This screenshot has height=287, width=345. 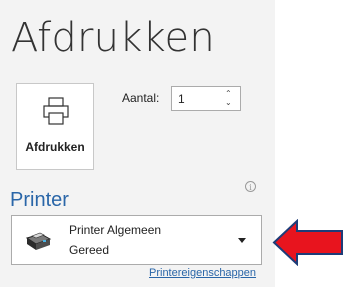 I want to click on printer-device-icon, so click(x=38, y=241).